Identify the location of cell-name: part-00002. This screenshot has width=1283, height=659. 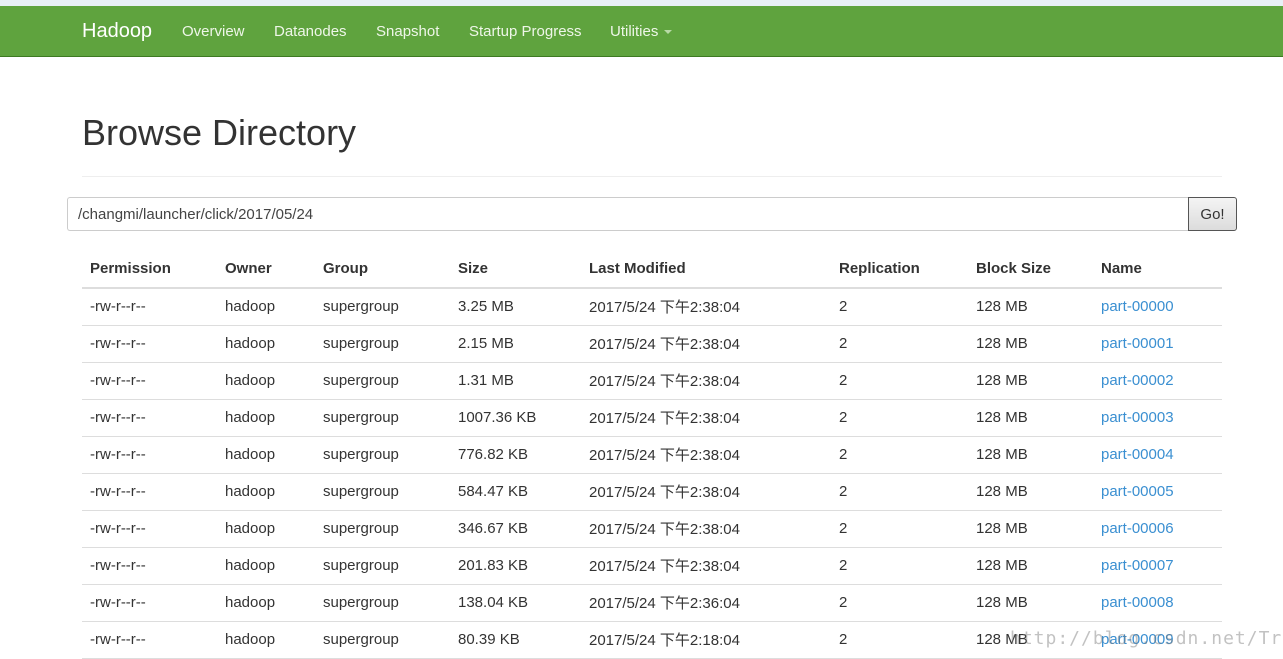
(1157, 381).